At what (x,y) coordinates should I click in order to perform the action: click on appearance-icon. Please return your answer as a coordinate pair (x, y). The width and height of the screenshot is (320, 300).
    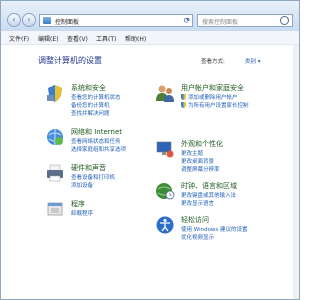
    Looking at the image, I should click on (165, 149).